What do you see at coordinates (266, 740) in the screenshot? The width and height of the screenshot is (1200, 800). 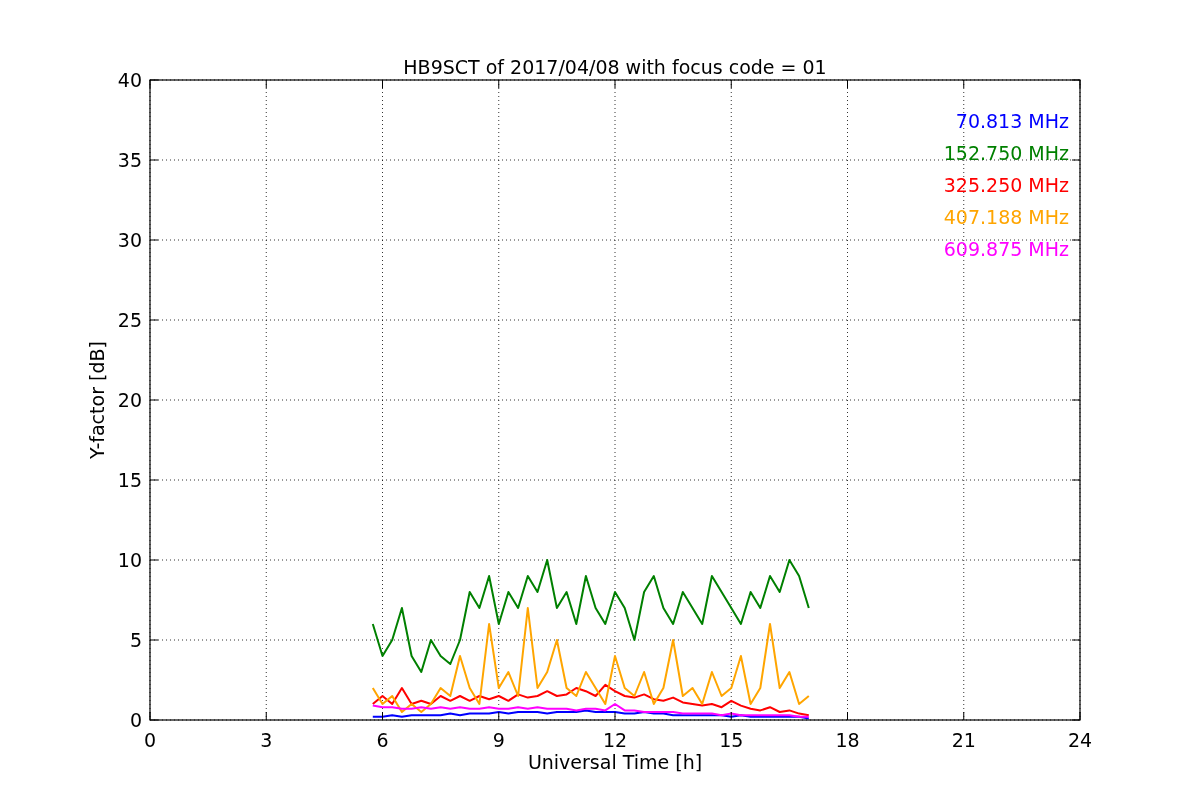 I see `tick-label: 3` at bounding box center [266, 740].